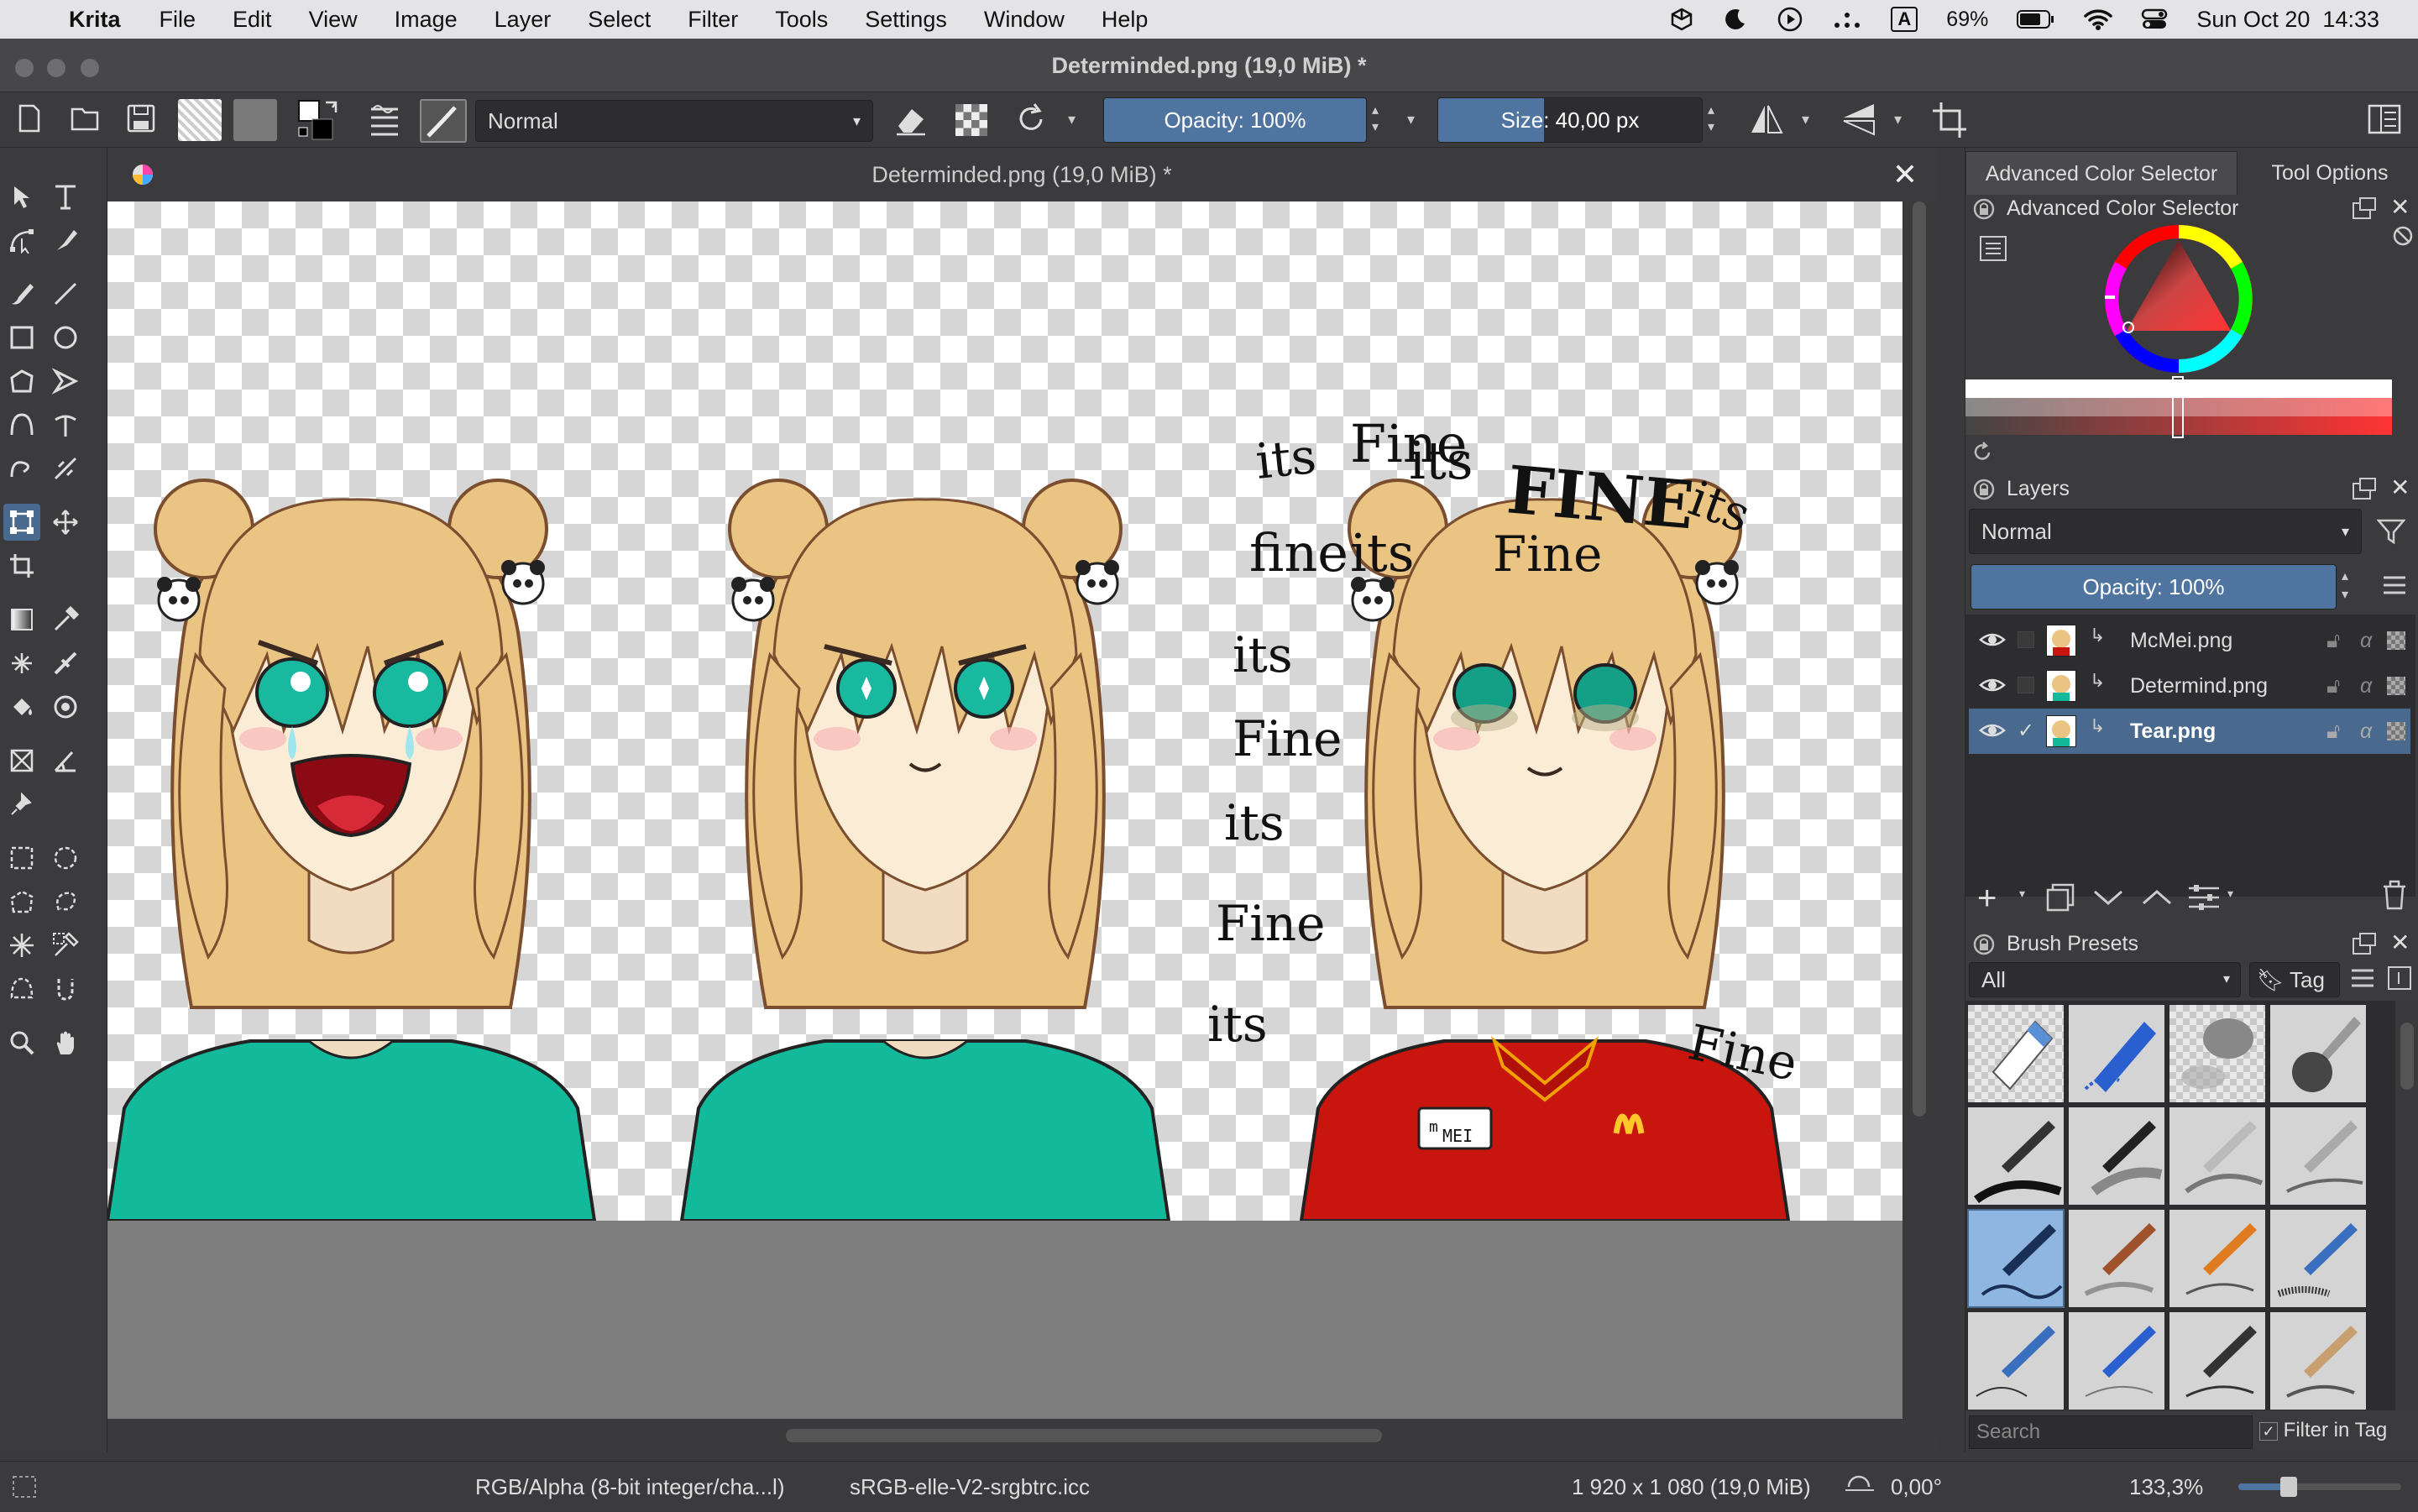  Describe the element at coordinates (713, 20) in the screenshot. I see `menu-filter: Filter` at that location.